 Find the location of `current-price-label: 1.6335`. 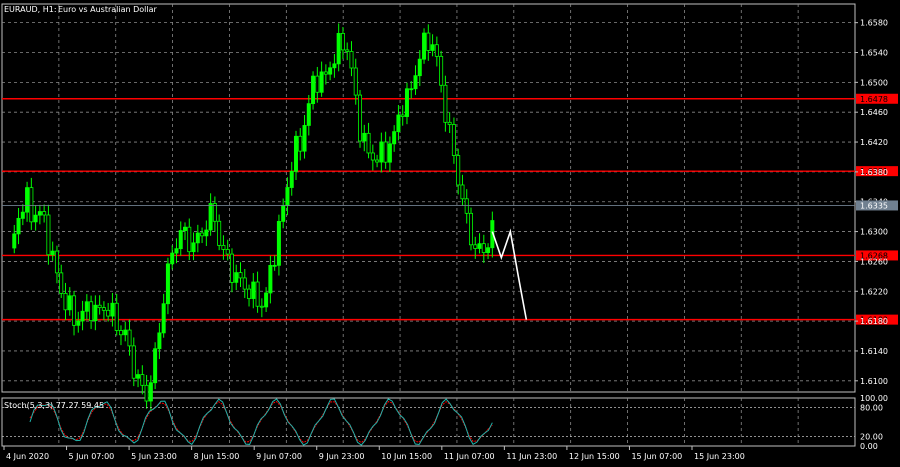

current-price-label: 1.6335 is located at coordinates (874, 205).